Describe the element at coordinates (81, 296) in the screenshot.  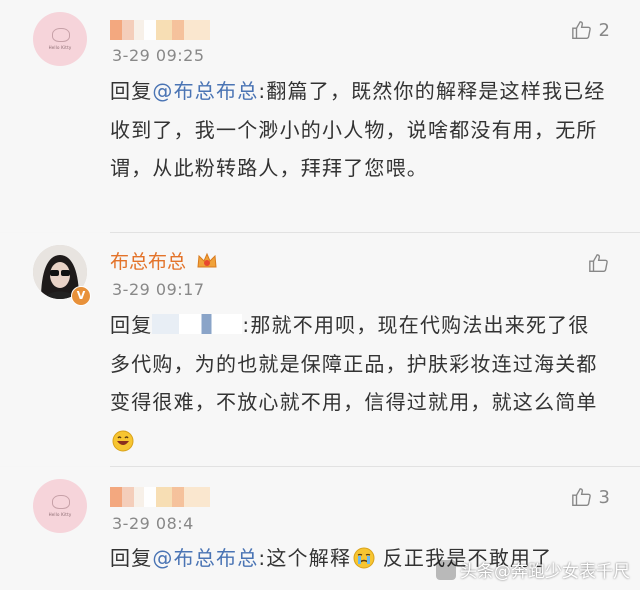
I see `verified-badge: V` at that location.